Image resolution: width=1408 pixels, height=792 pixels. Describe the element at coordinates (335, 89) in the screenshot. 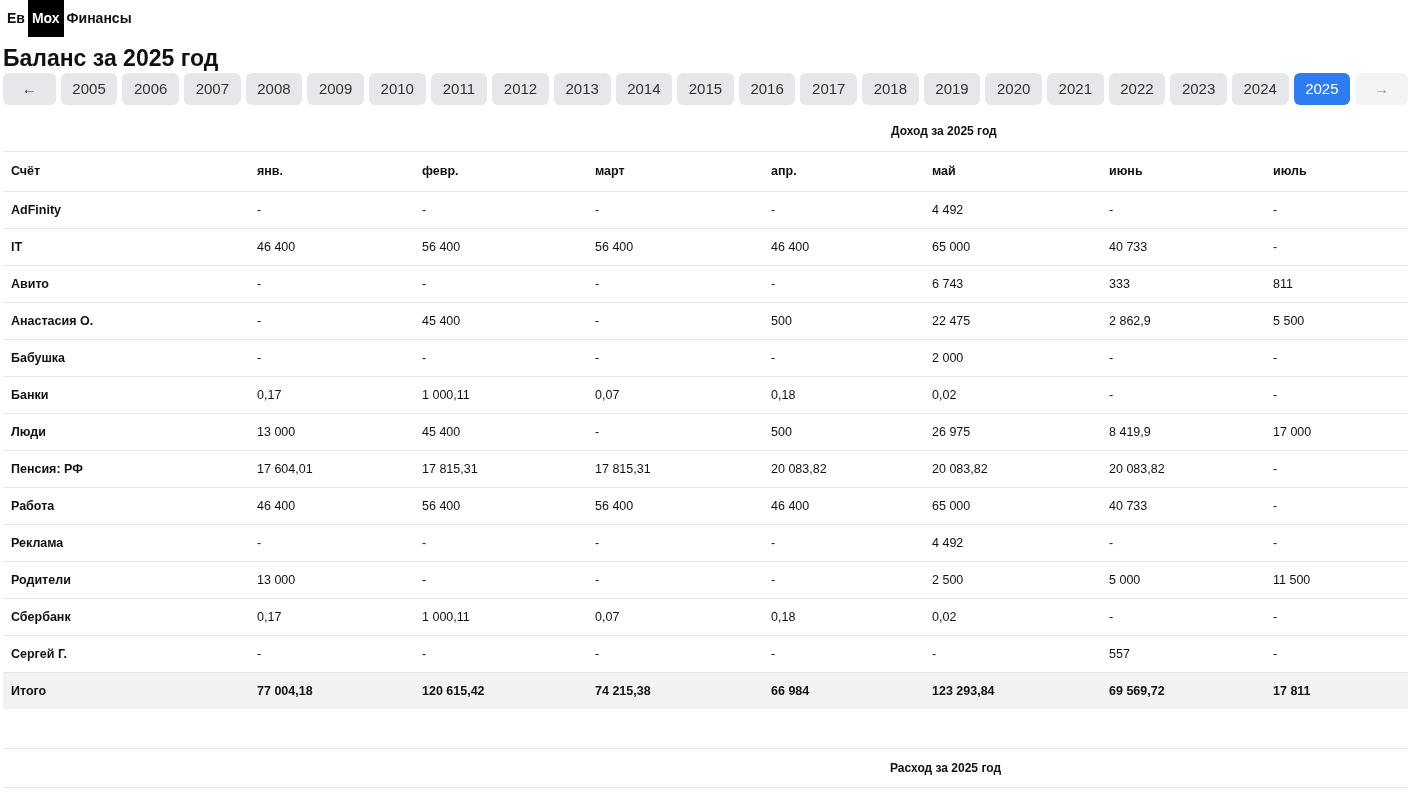

I see `year-tab: 2009` at that location.